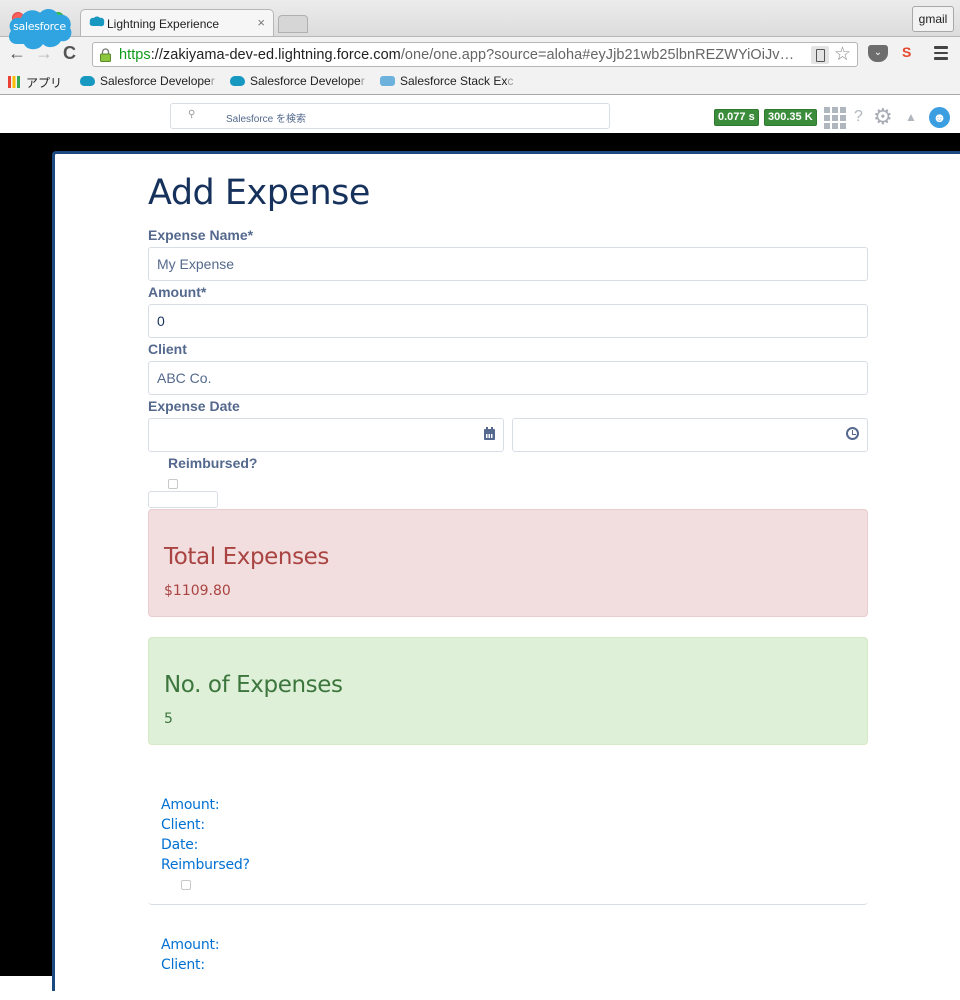  Describe the element at coordinates (508, 378) in the screenshot. I see `client-input: ABC Co.` at that location.